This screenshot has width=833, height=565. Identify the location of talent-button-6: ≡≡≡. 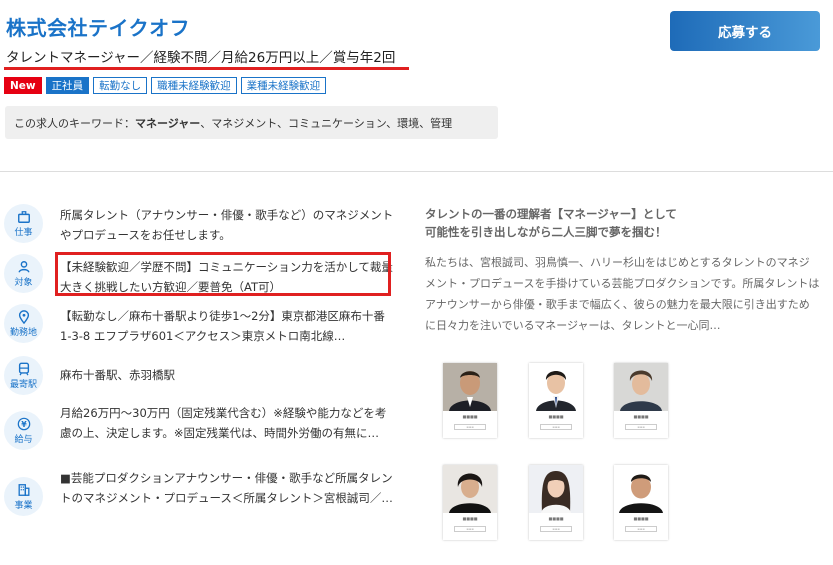
(641, 529).